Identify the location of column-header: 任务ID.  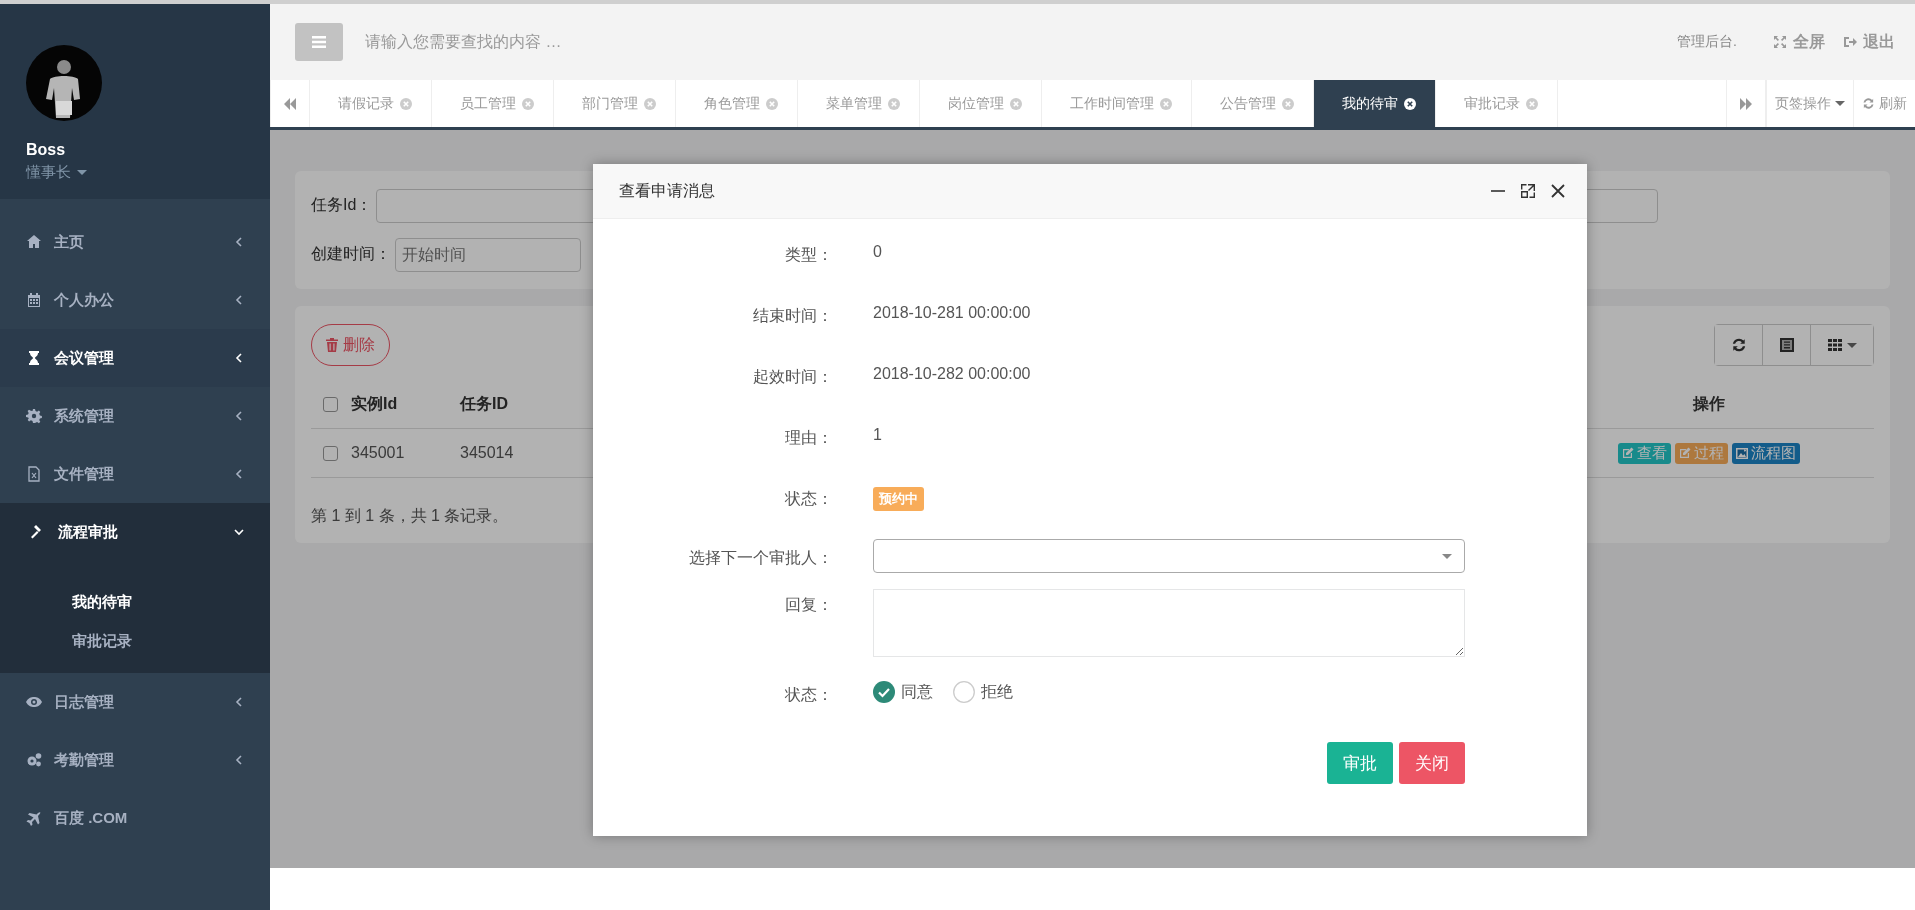
(514, 404).